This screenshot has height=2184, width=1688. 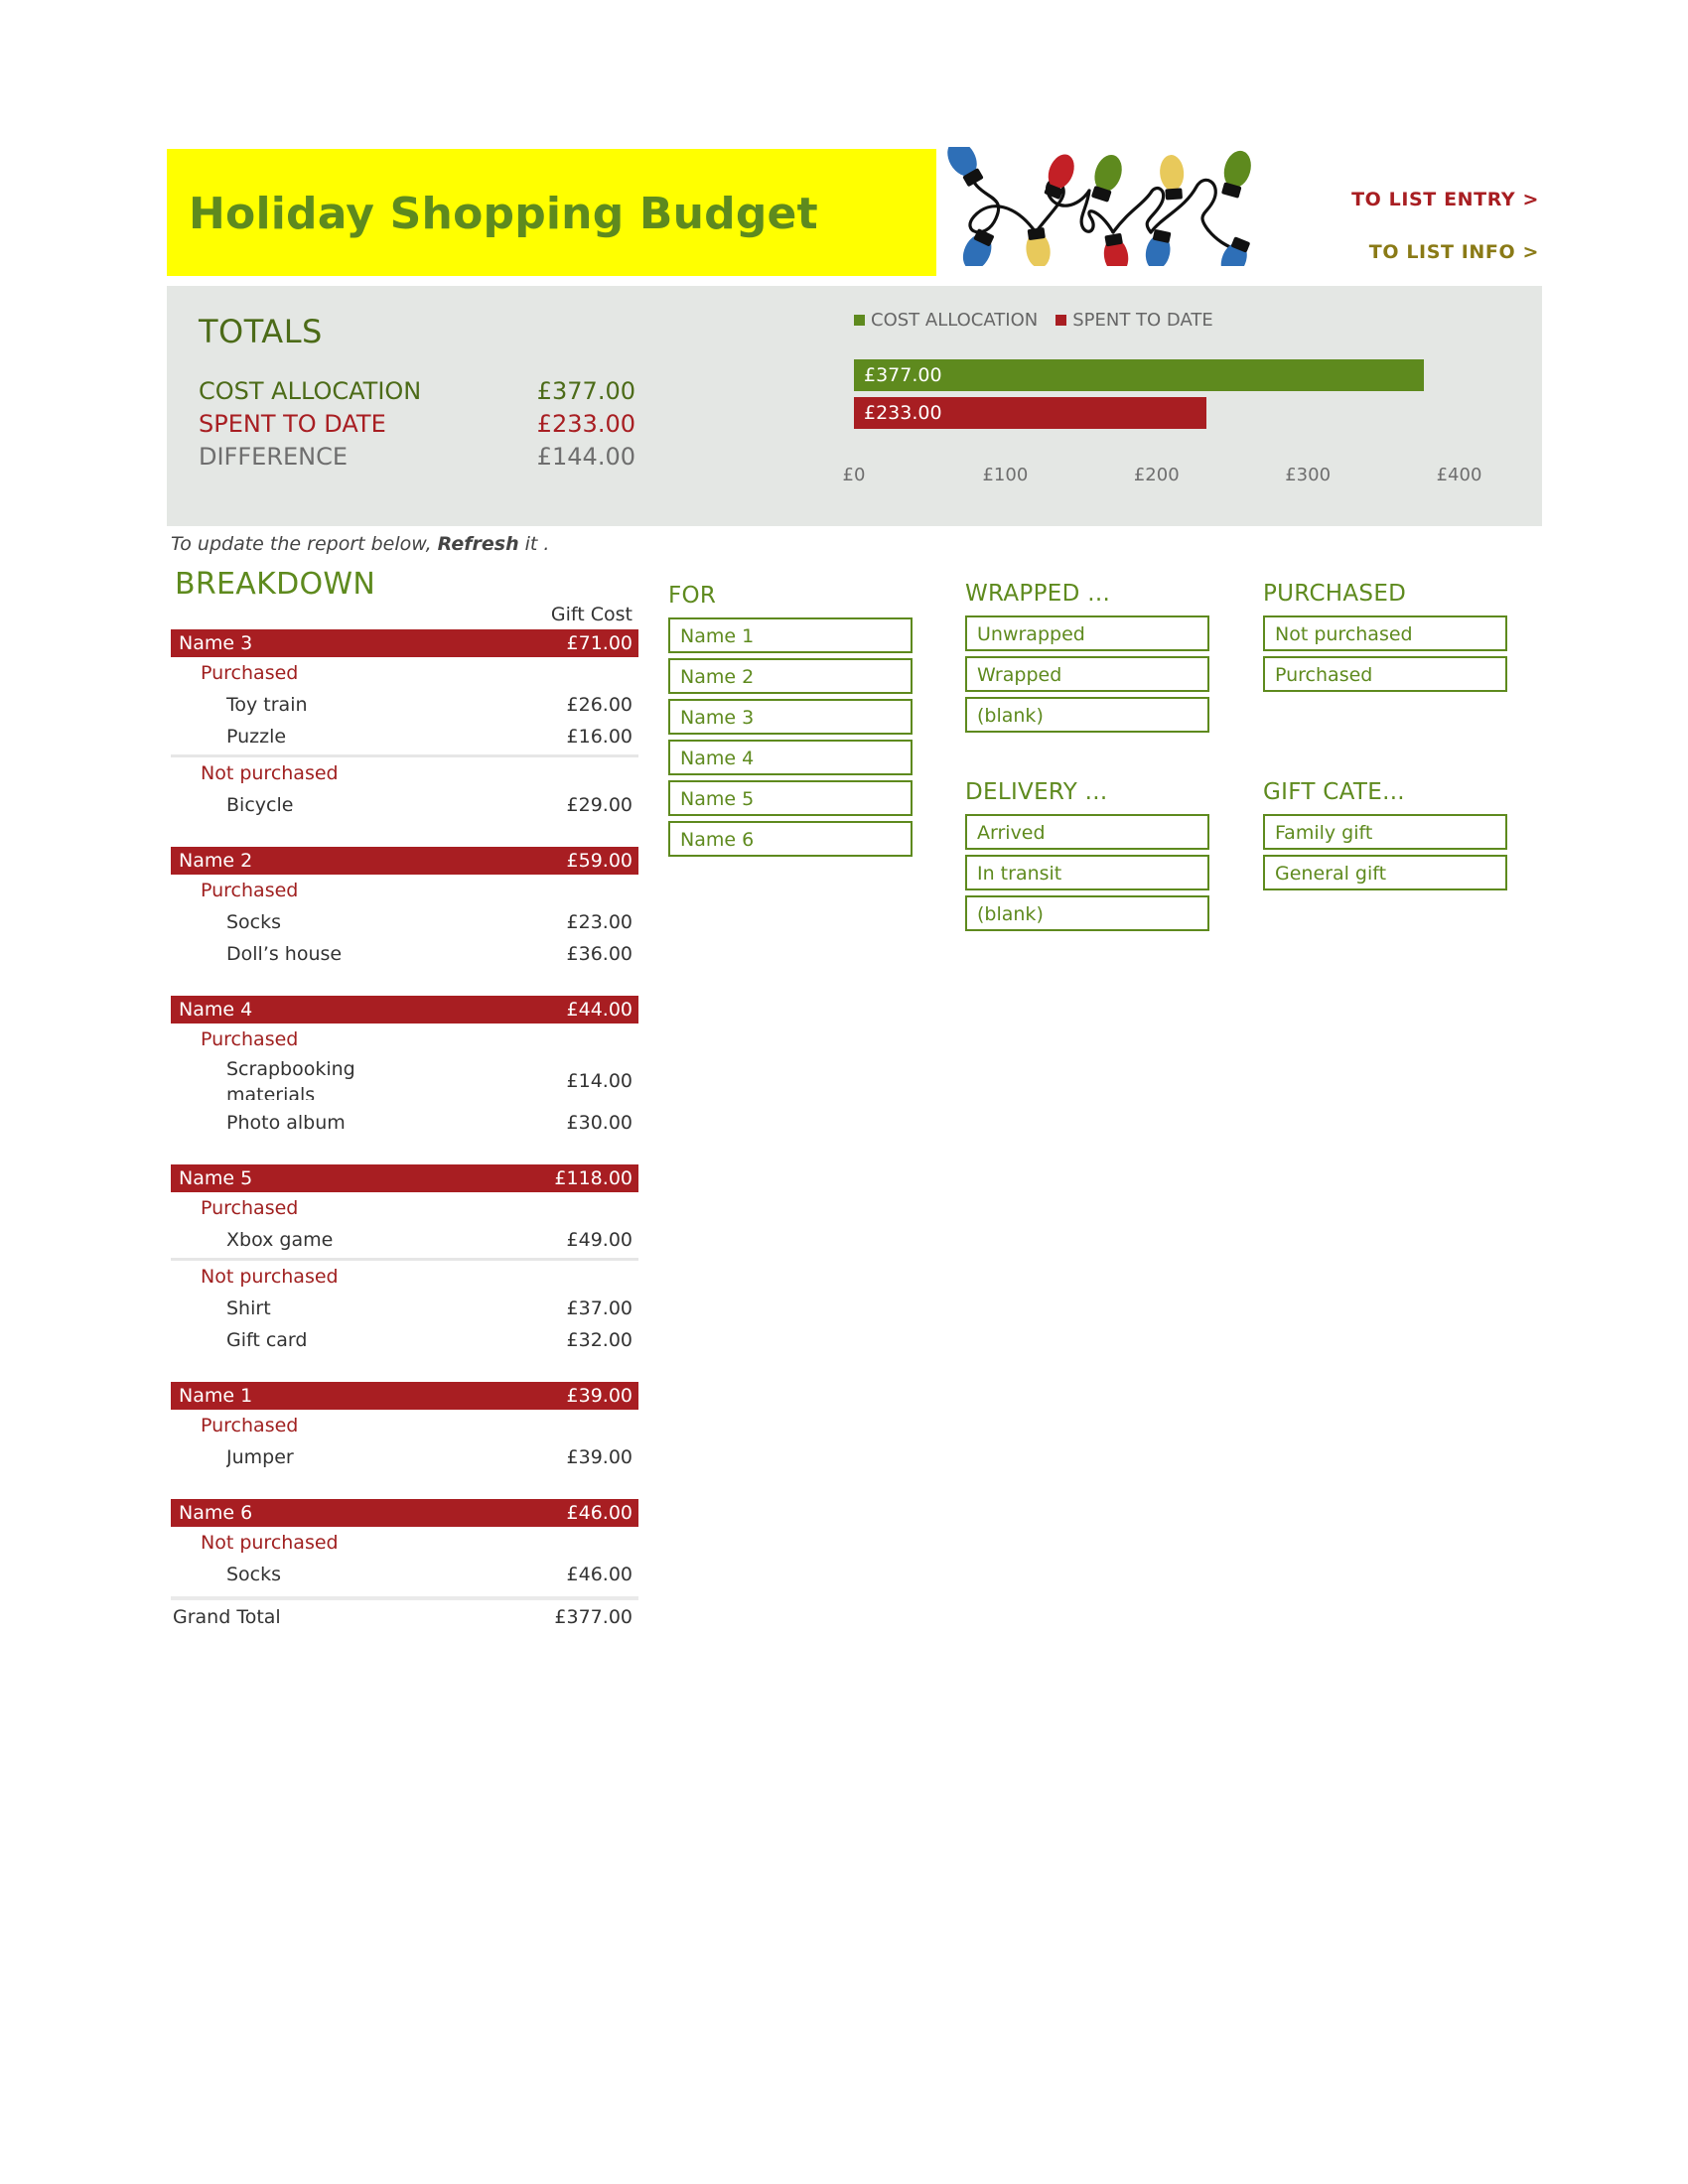 I want to click on slicer-item-arrived: Arrived, so click(x=1087, y=832).